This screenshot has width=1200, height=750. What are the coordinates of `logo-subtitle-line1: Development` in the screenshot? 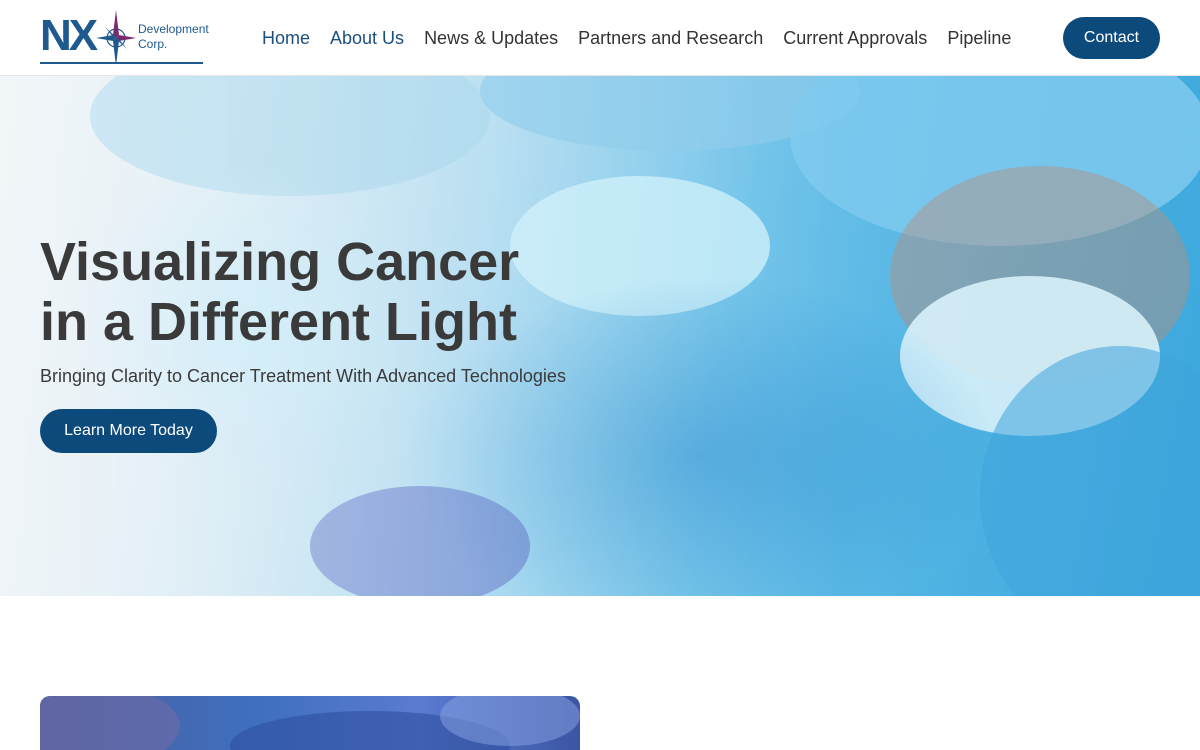 It's located at (173, 29).